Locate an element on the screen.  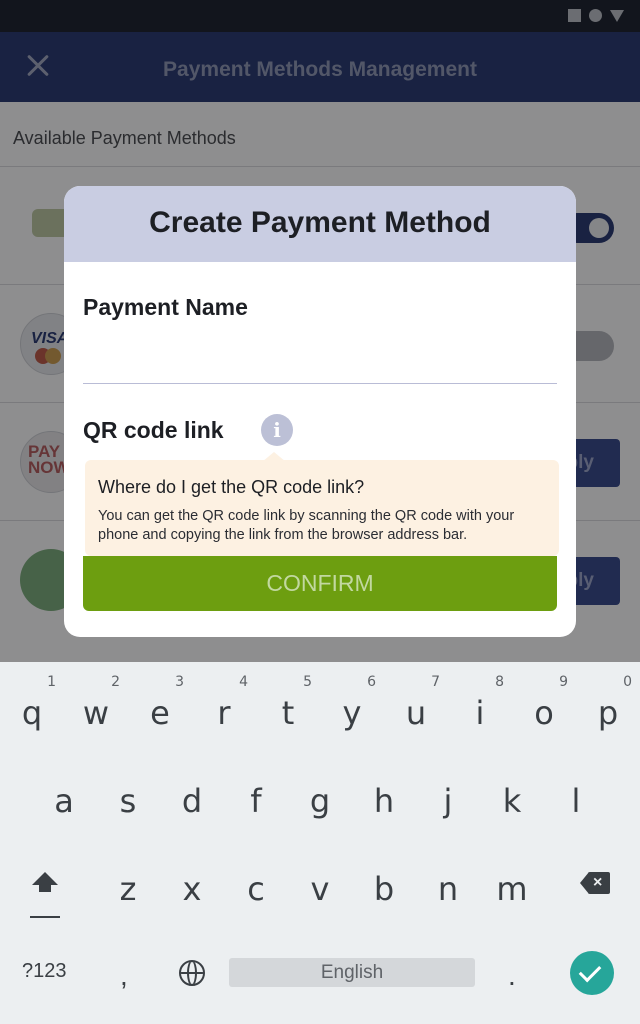
payment-name-label: Payment Name is located at coordinates (165, 307).